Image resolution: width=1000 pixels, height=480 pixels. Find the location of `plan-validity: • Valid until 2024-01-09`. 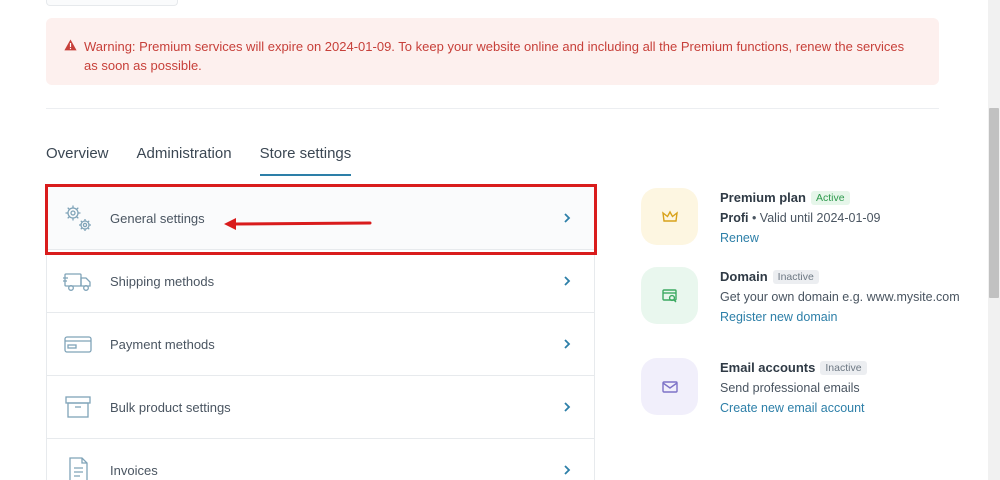

plan-validity: • Valid until 2024-01-09 is located at coordinates (814, 218).